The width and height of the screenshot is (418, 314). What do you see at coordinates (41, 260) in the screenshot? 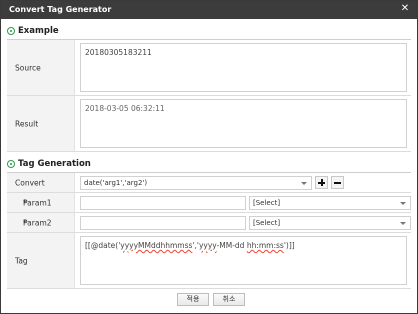
I see `tag-label-cell: Tag` at bounding box center [41, 260].